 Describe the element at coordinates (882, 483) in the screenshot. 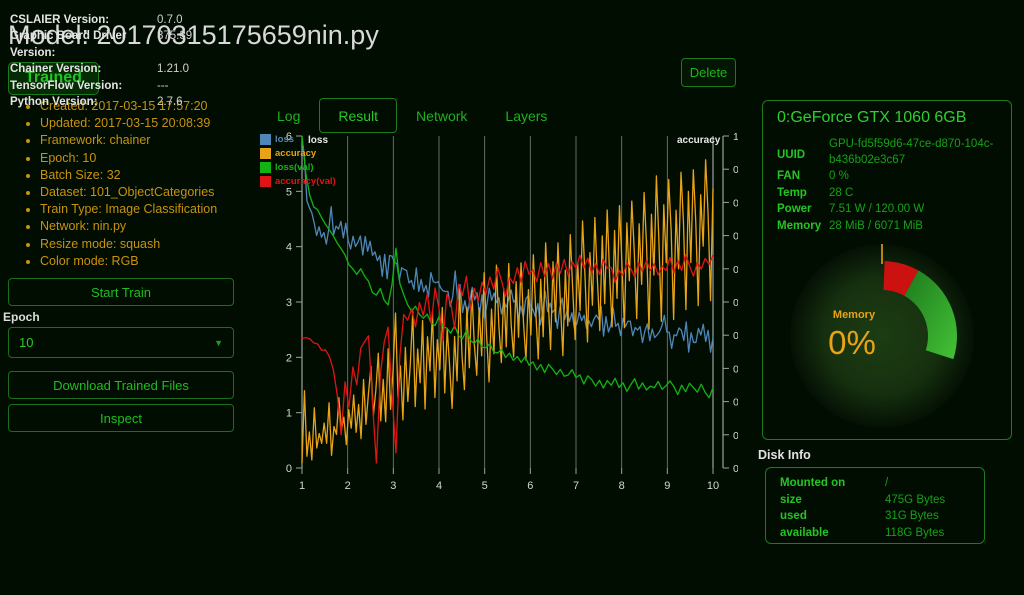

I see `disk-stat-row: Mounted on /` at that location.